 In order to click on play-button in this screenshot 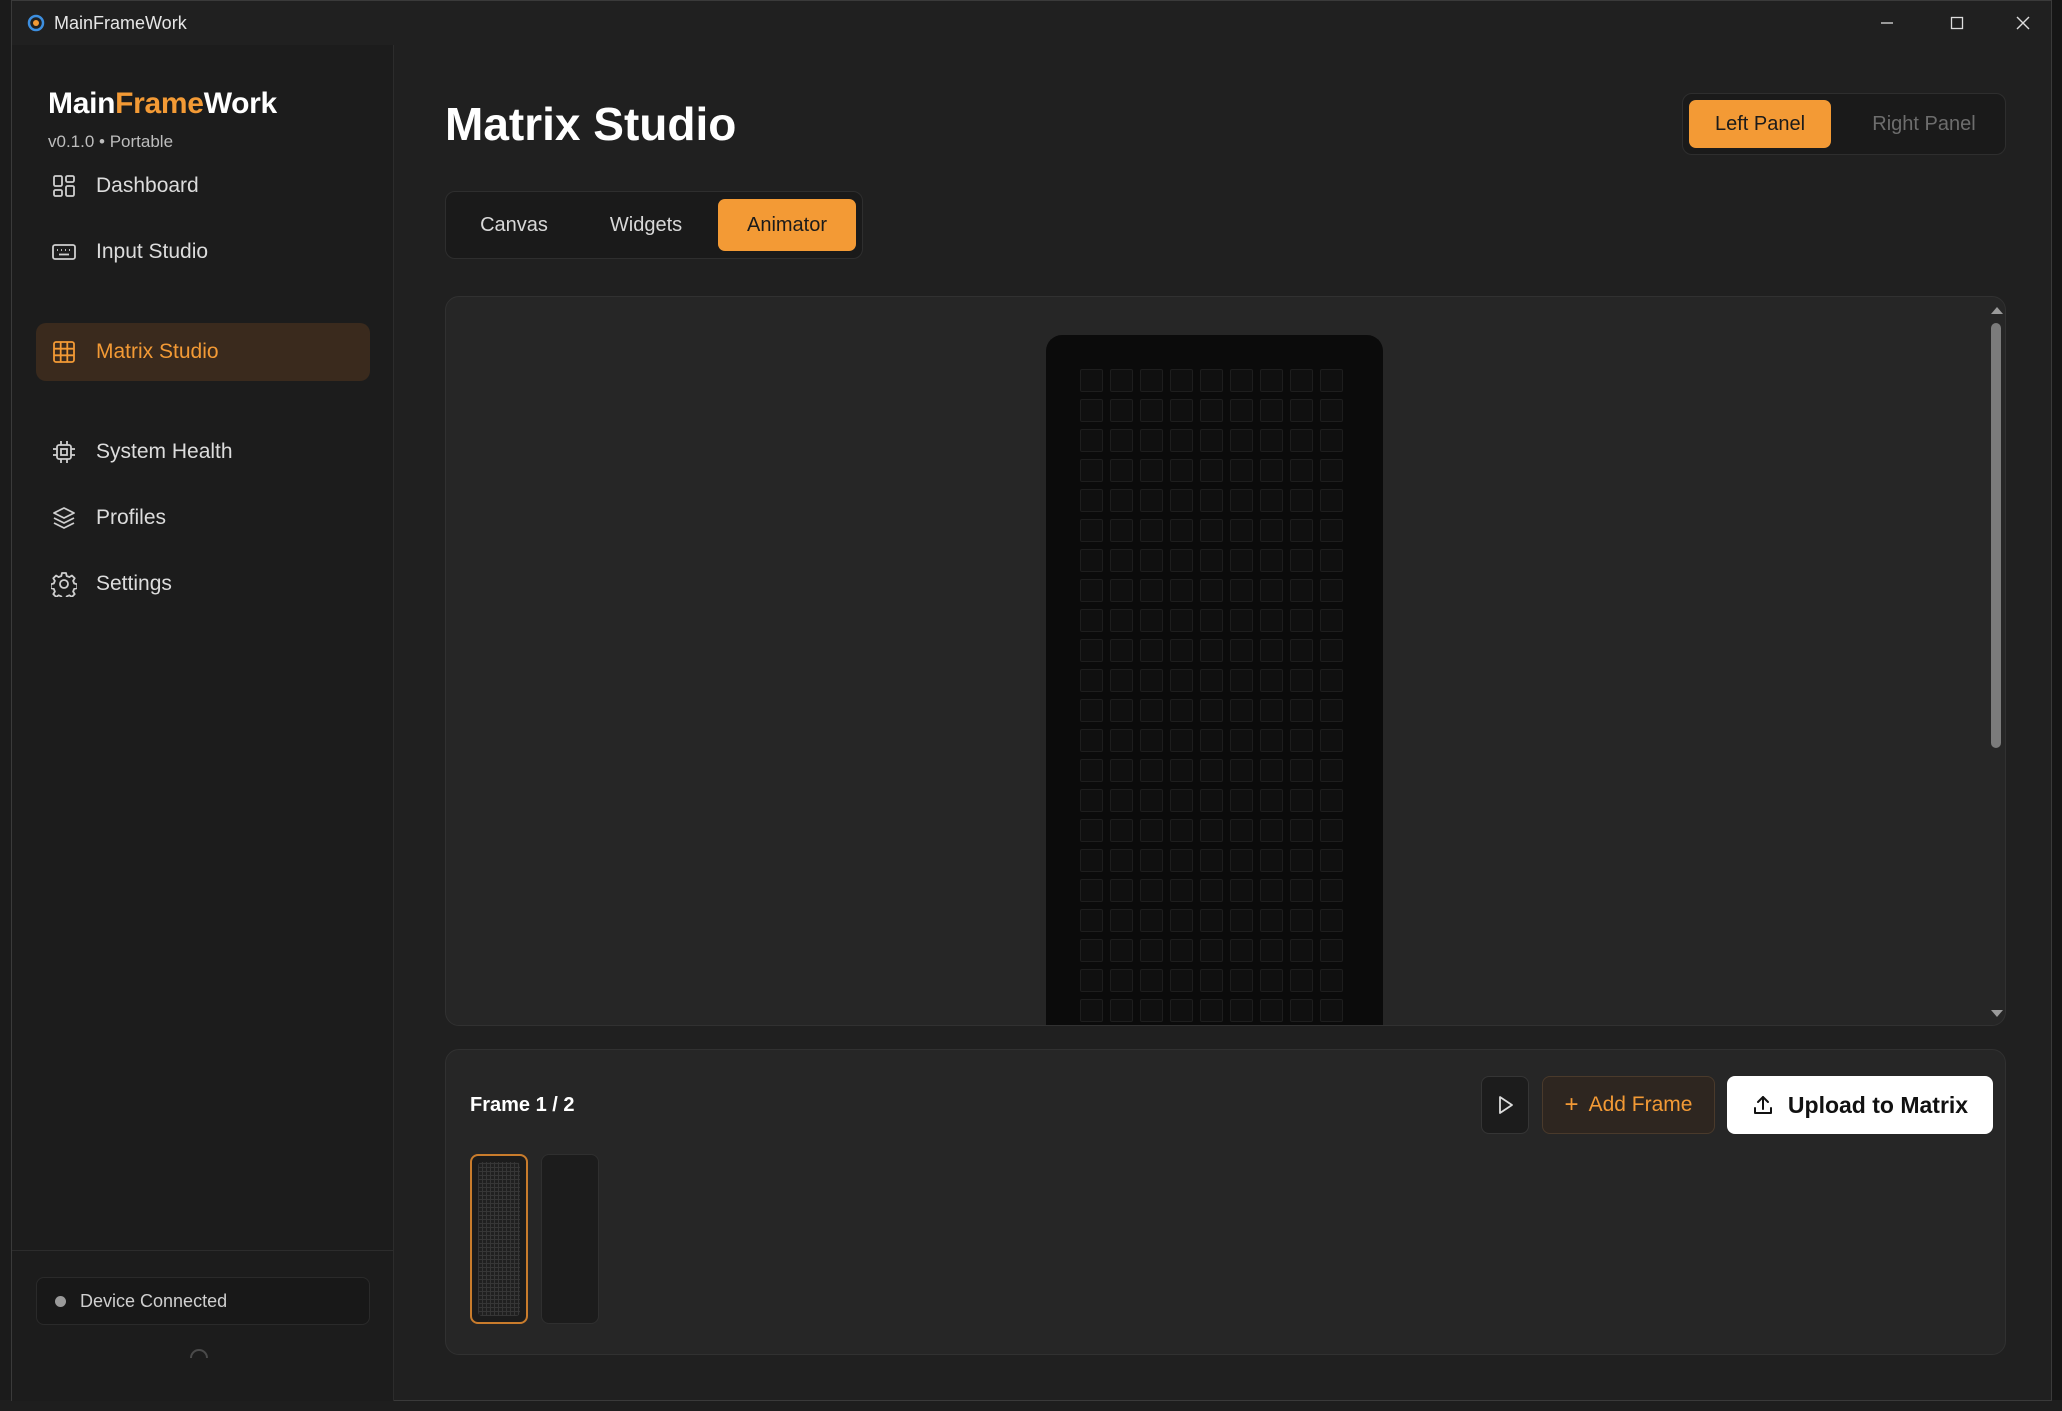, I will do `click(1505, 1105)`.